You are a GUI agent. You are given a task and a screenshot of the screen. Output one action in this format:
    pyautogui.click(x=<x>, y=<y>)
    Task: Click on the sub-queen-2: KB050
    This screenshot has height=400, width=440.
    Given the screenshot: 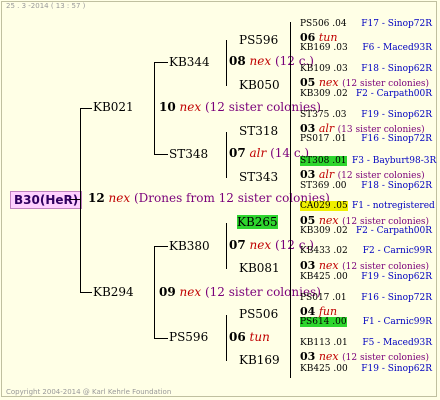 What is the action you would take?
    pyautogui.click(x=259, y=85)
    